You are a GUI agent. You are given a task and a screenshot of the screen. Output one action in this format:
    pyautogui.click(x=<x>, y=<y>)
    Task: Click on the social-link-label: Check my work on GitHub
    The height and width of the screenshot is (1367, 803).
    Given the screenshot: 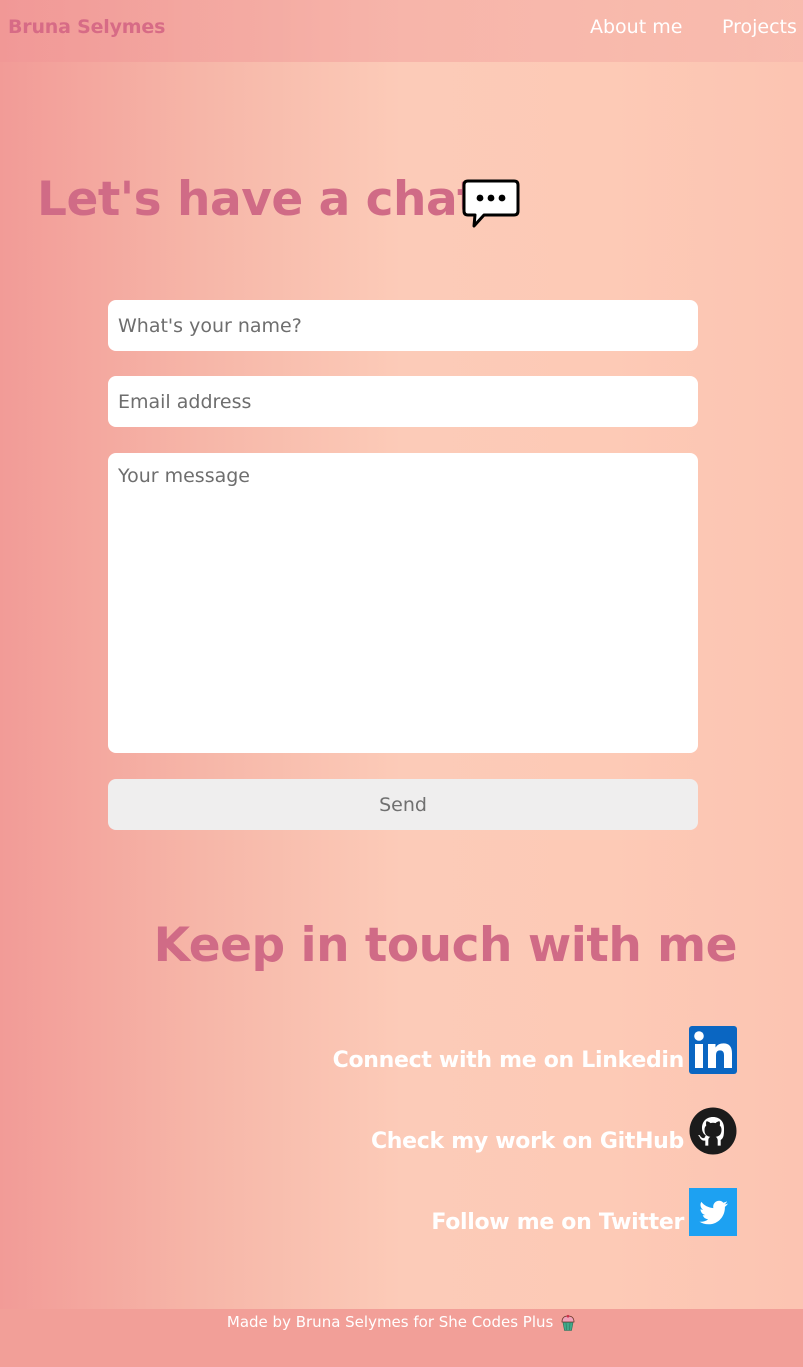 What is the action you would take?
    pyautogui.click(x=527, y=1142)
    